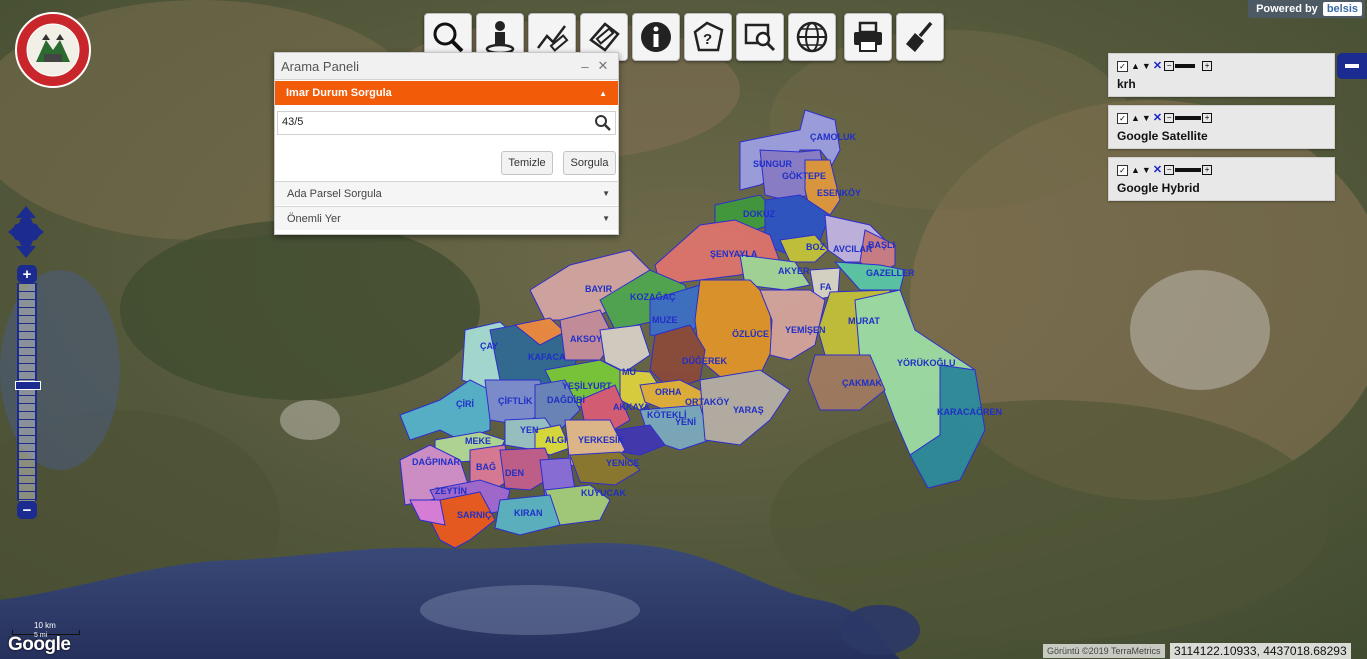  What do you see at coordinates (320, 66) in the screenshot?
I see `search-panel-title: Arama Paneli` at bounding box center [320, 66].